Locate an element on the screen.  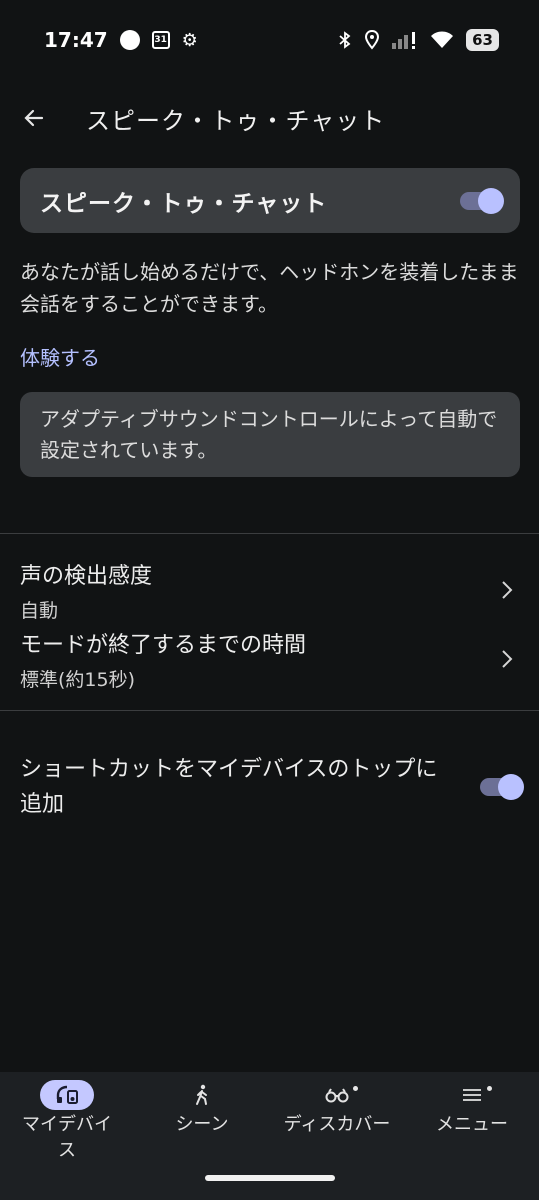
voice-sensitivity-row: 声の検出感度 自動 is located at coordinates (269, 590).